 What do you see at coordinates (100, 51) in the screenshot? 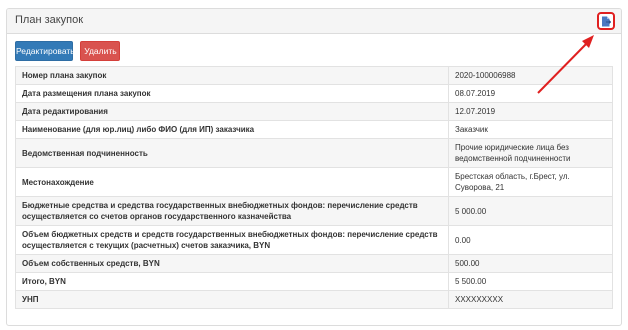
I see `delete-button: Удалить` at bounding box center [100, 51].